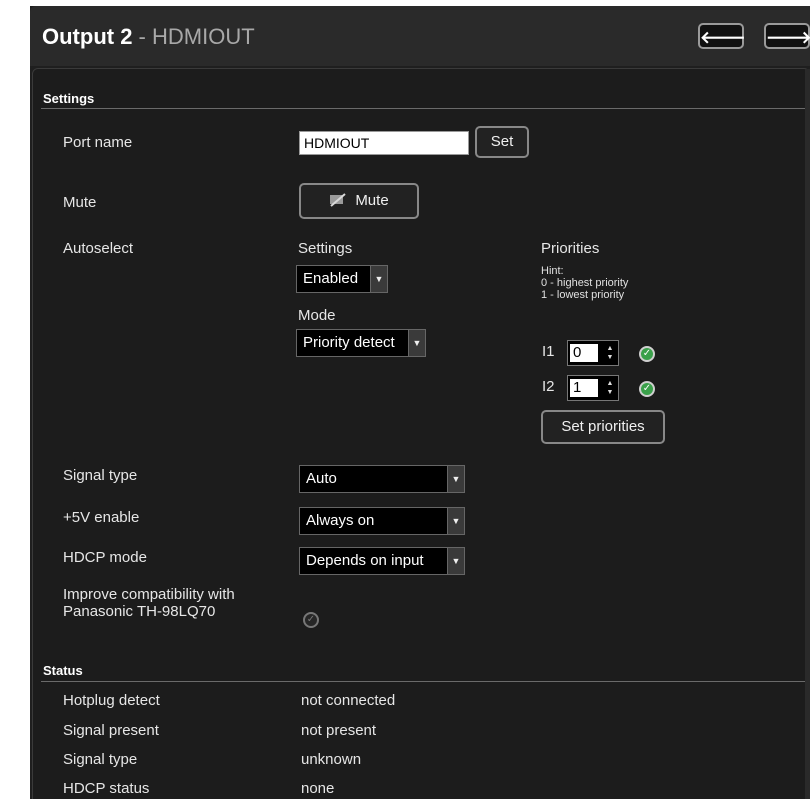  I want to click on mode-value: Priority detect, so click(349, 342).